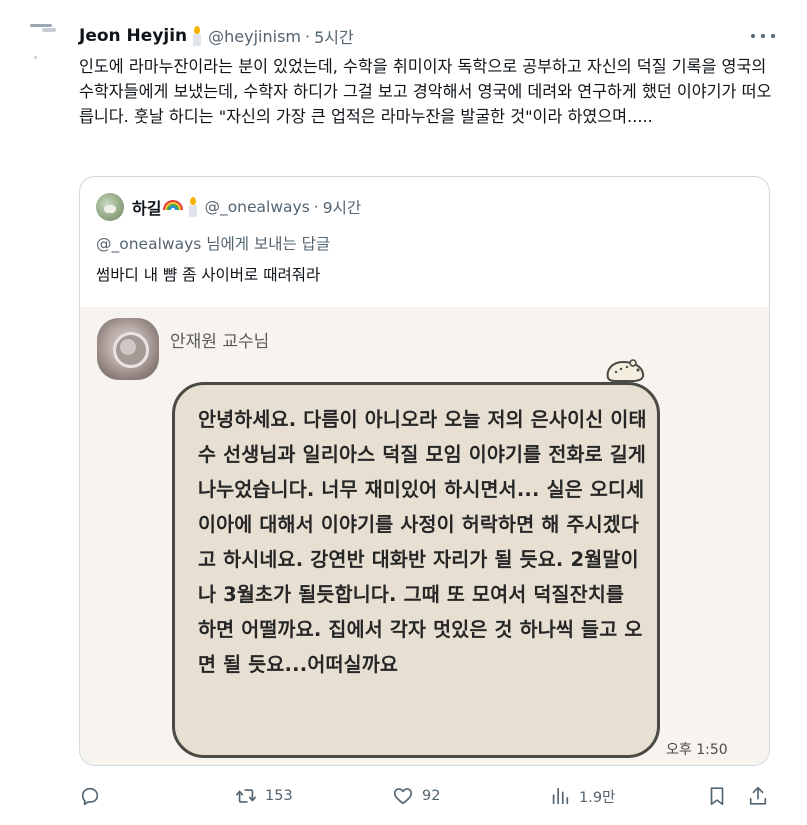 Image resolution: width=807 pixels, height=825 pixels. I want to click on views-chart-icon, so click(560, 796).